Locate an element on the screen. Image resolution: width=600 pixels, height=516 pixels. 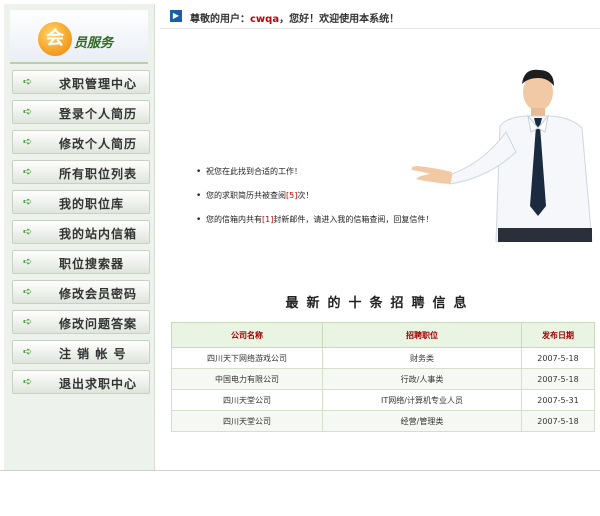
triangle-right-icon: ▶ is located at coordinates (176, 16).